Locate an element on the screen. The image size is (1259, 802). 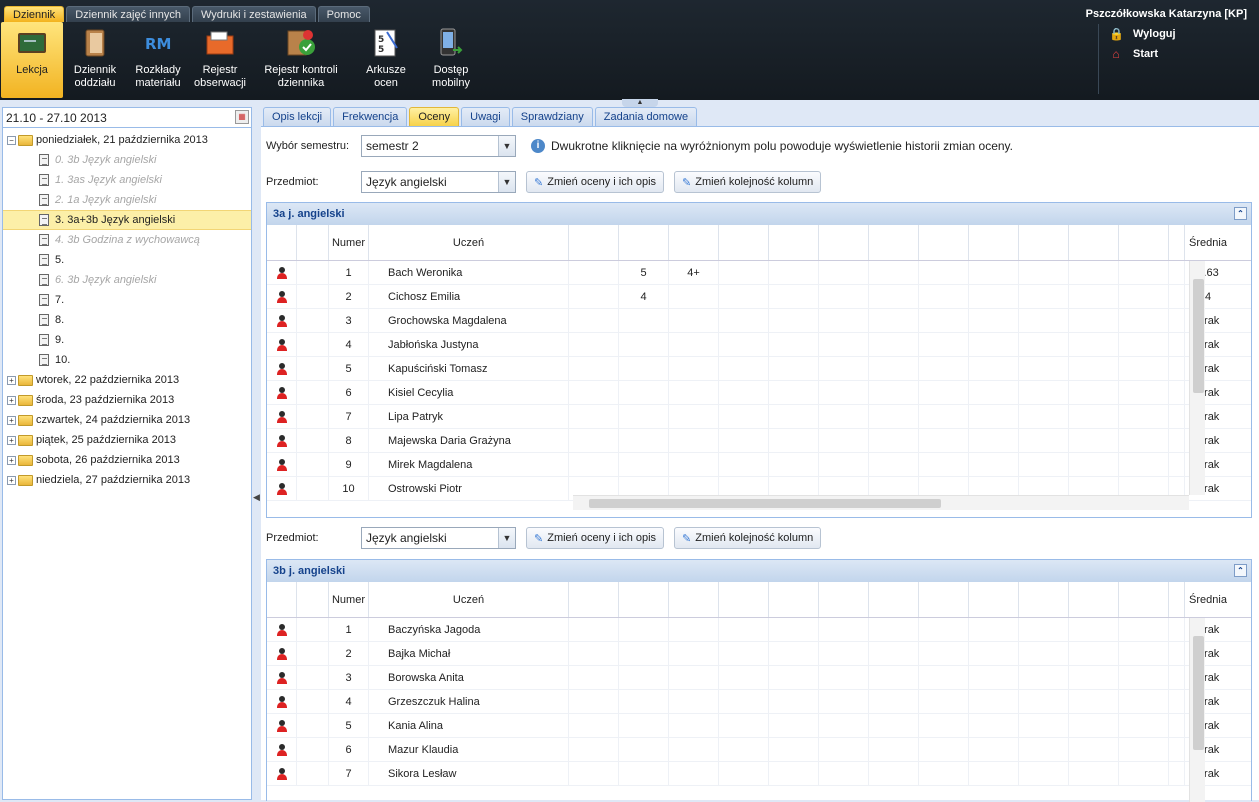
tab-uwagi: Uwagi is located at coordinates (485, 116).